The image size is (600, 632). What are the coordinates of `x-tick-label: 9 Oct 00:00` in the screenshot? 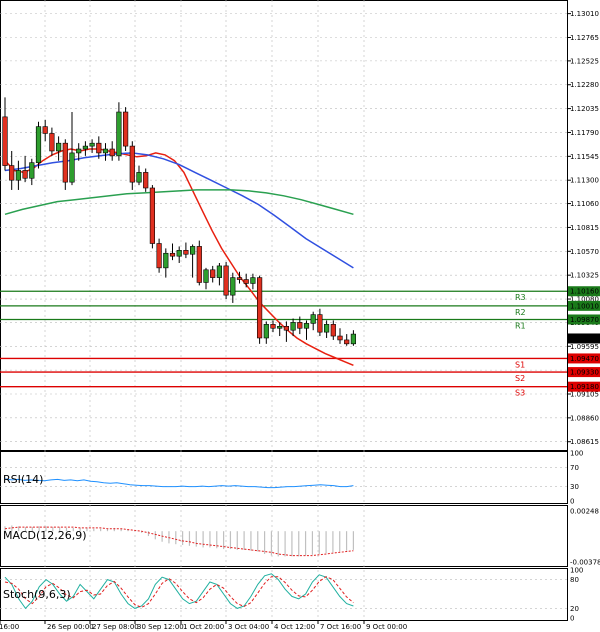 It's located at (386, 627).